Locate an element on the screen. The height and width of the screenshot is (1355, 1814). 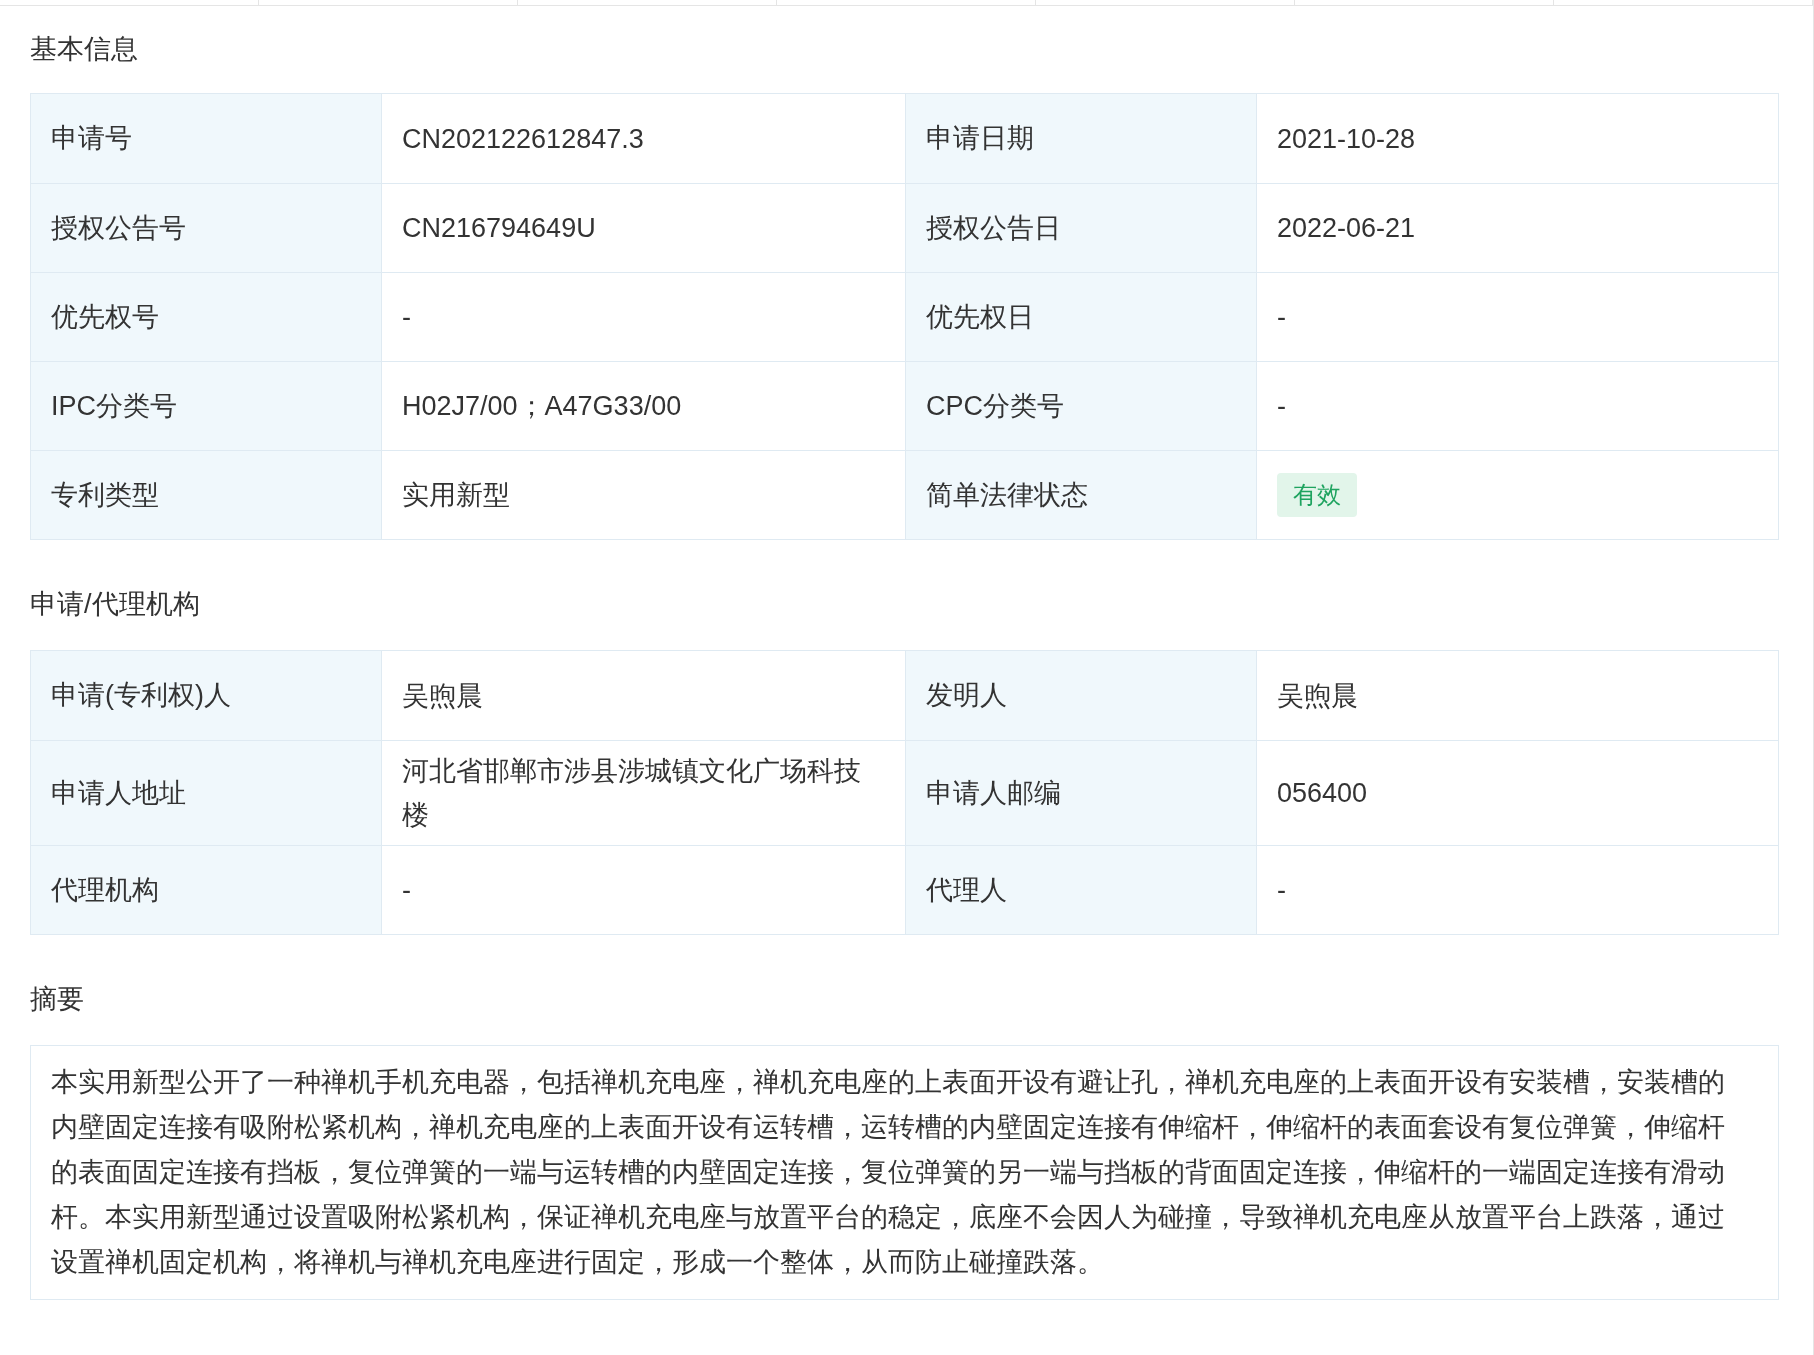
status-tag: 有效 is located at coordinates (1317, 495).